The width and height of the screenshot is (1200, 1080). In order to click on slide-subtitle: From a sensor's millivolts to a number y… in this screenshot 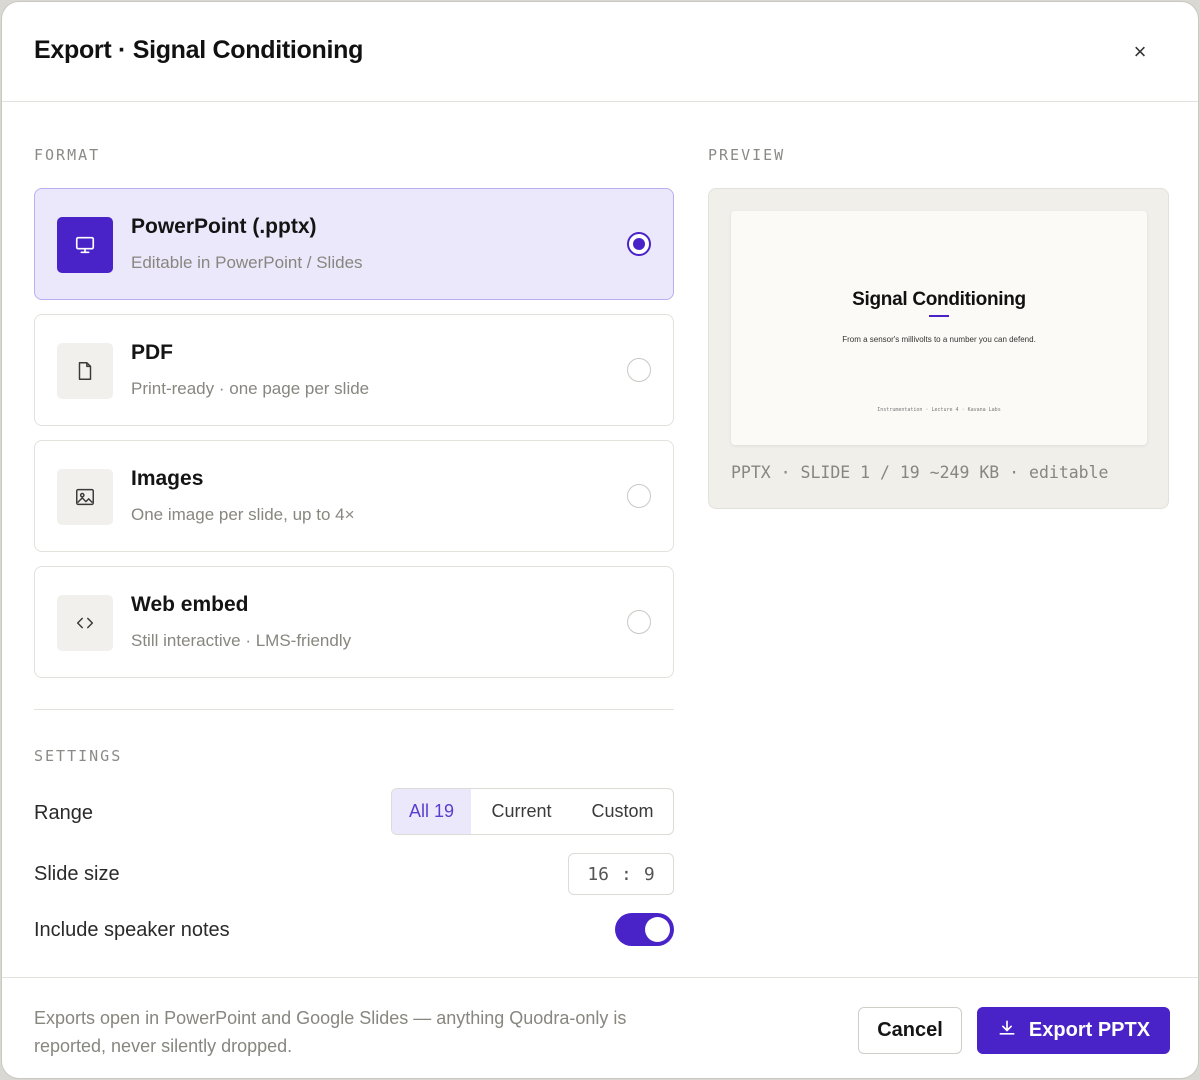, I will do `click(939, 339)`.